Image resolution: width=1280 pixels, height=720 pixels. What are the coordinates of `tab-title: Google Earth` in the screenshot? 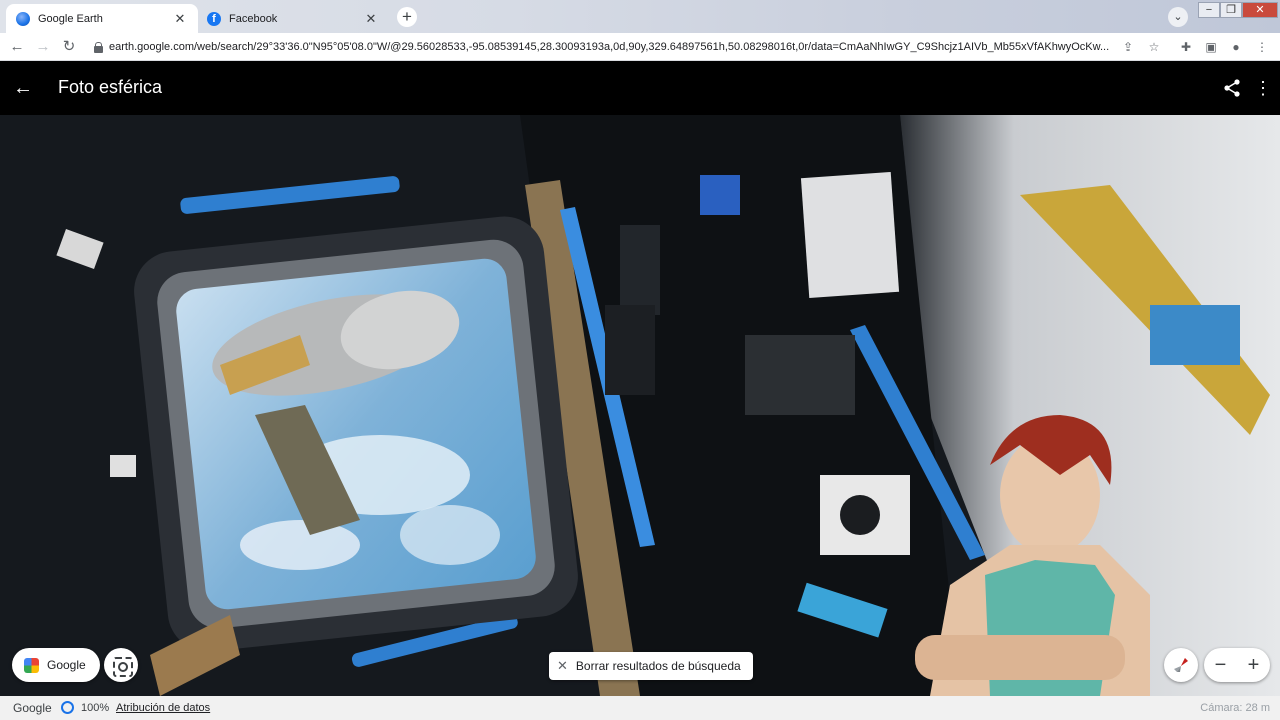 It's located at (70, 18).